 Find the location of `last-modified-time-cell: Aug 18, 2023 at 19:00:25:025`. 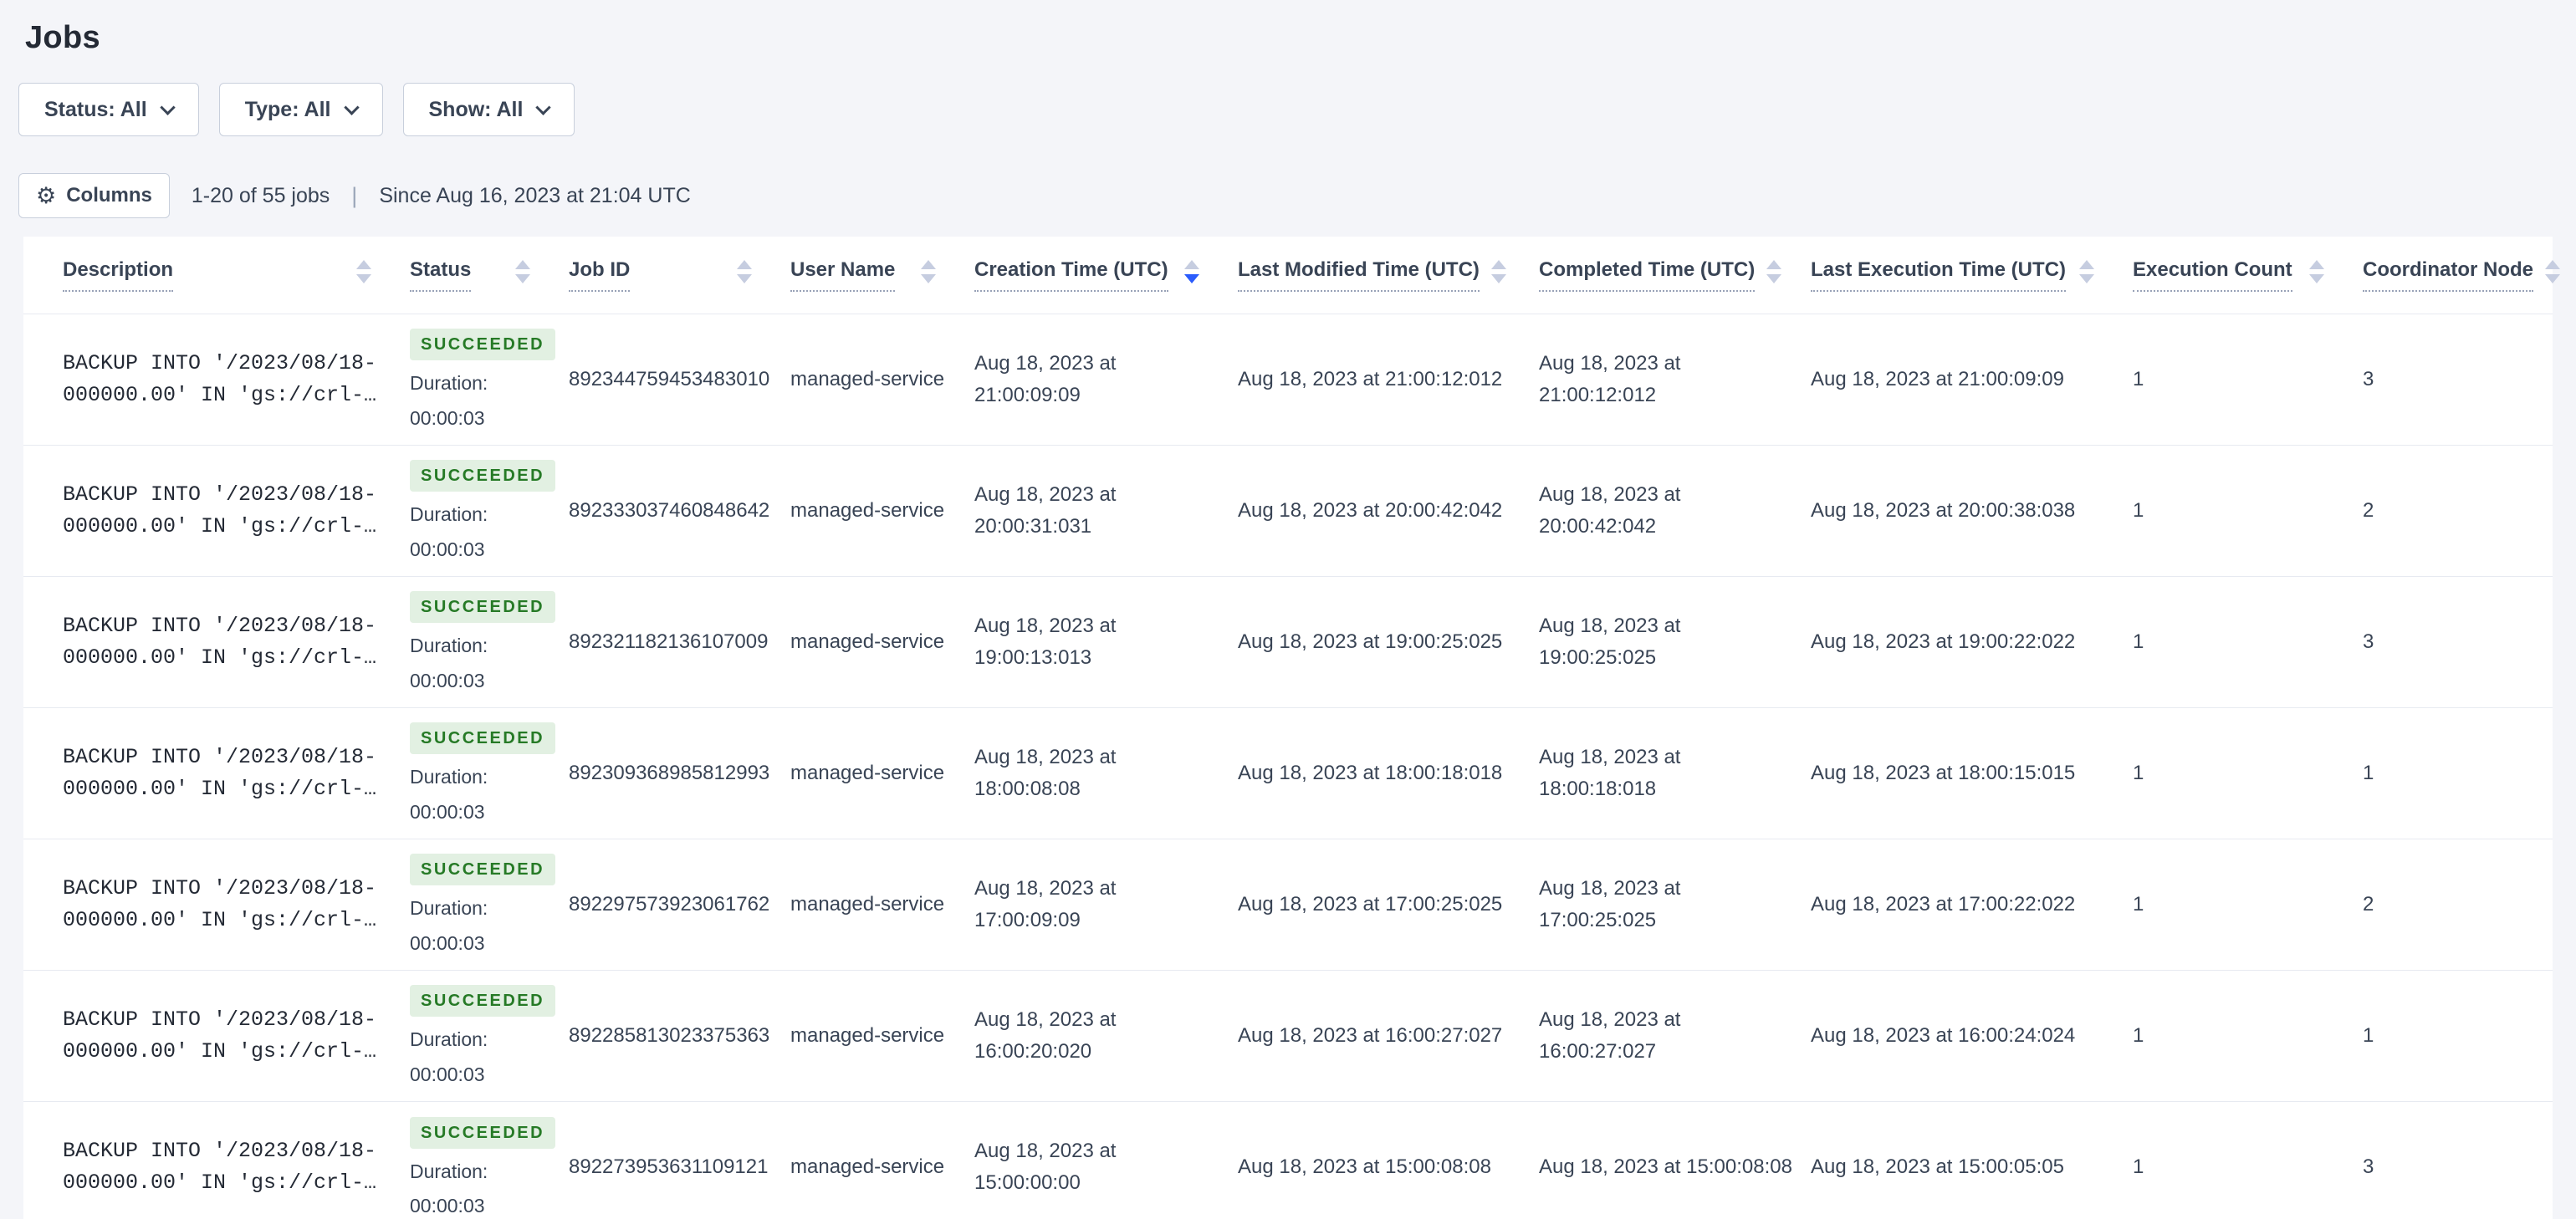

last-modified-time-cell: Aug 18, 2023 at 19:00:25:025 is located at coordinates (1388, 641).